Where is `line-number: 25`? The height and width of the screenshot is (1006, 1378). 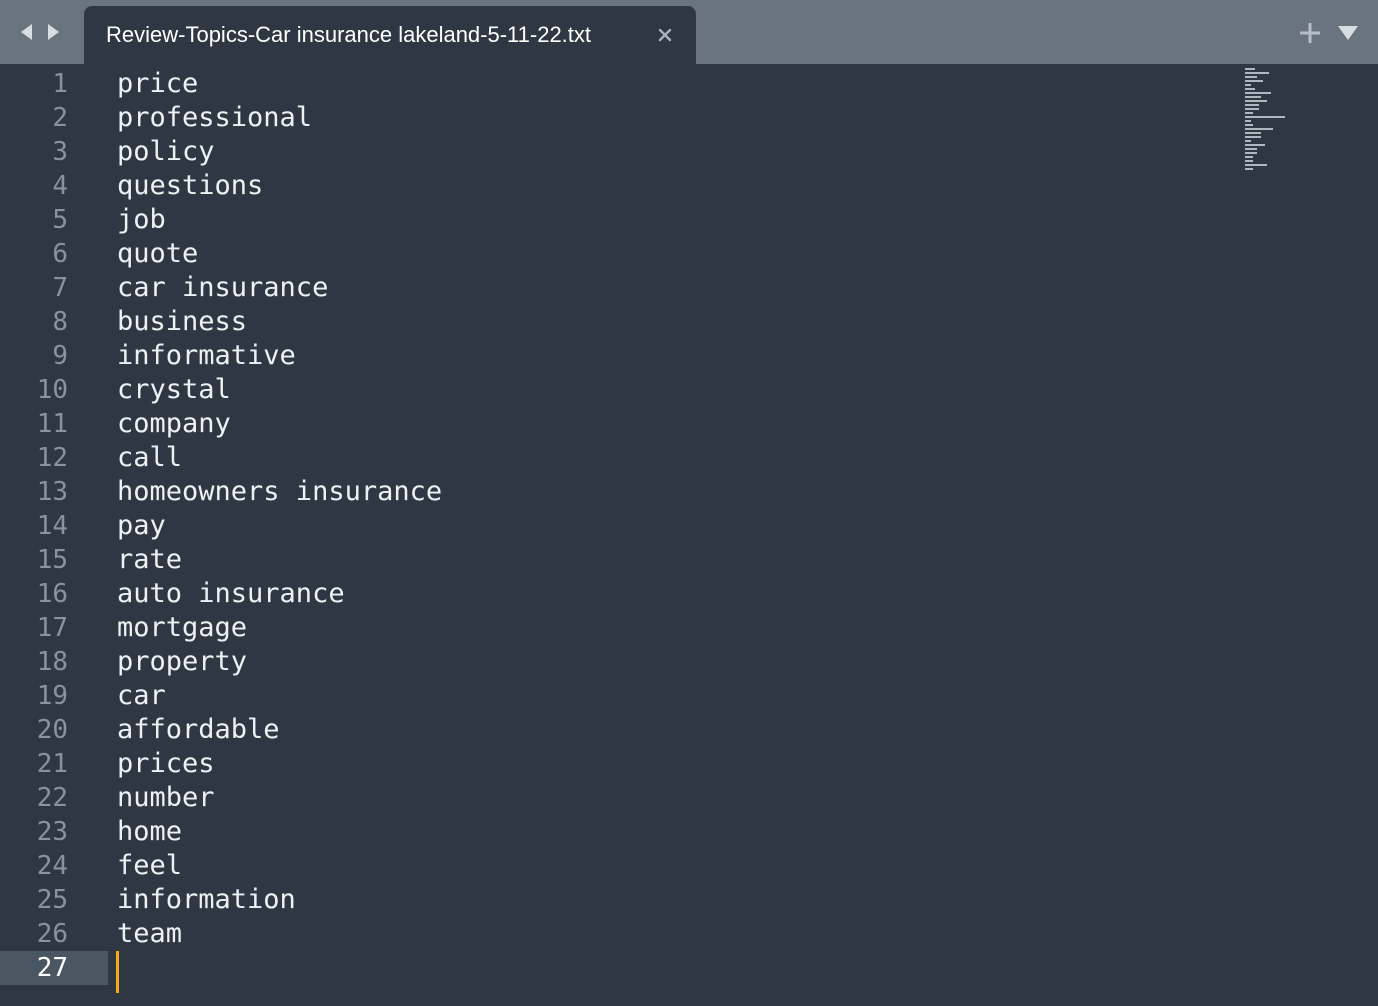
line-number: 25 is located at coordinates (52, 900).